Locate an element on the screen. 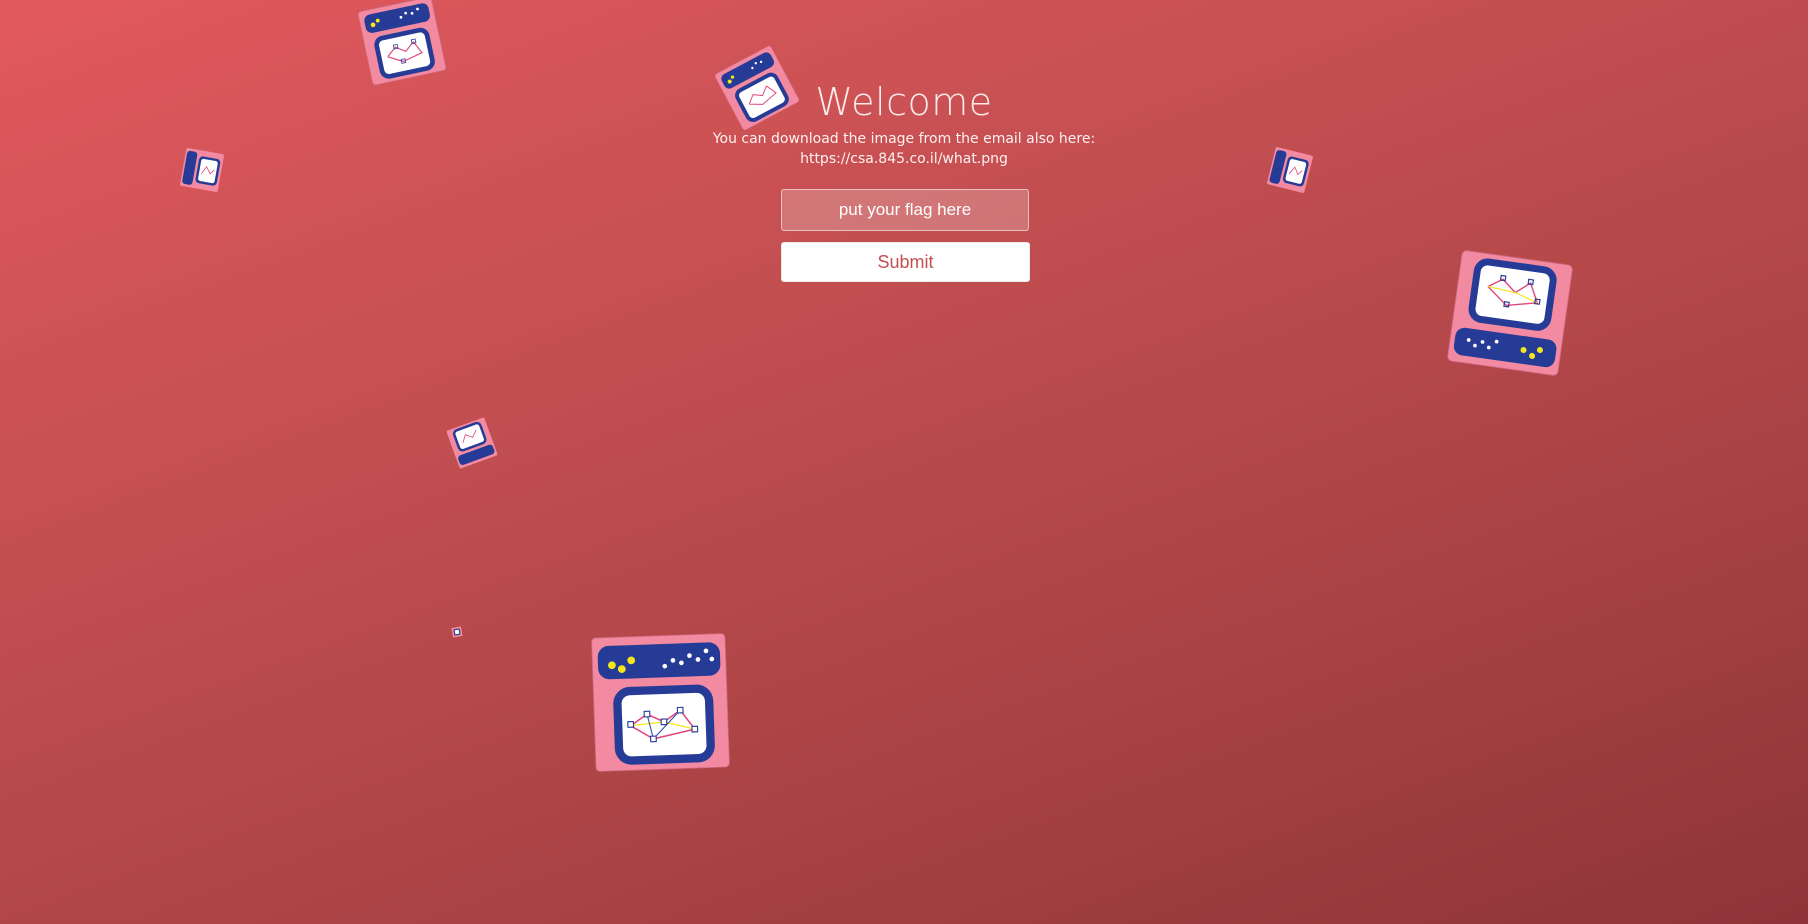  page-title: Welcome is located at coordinates (904, 102).